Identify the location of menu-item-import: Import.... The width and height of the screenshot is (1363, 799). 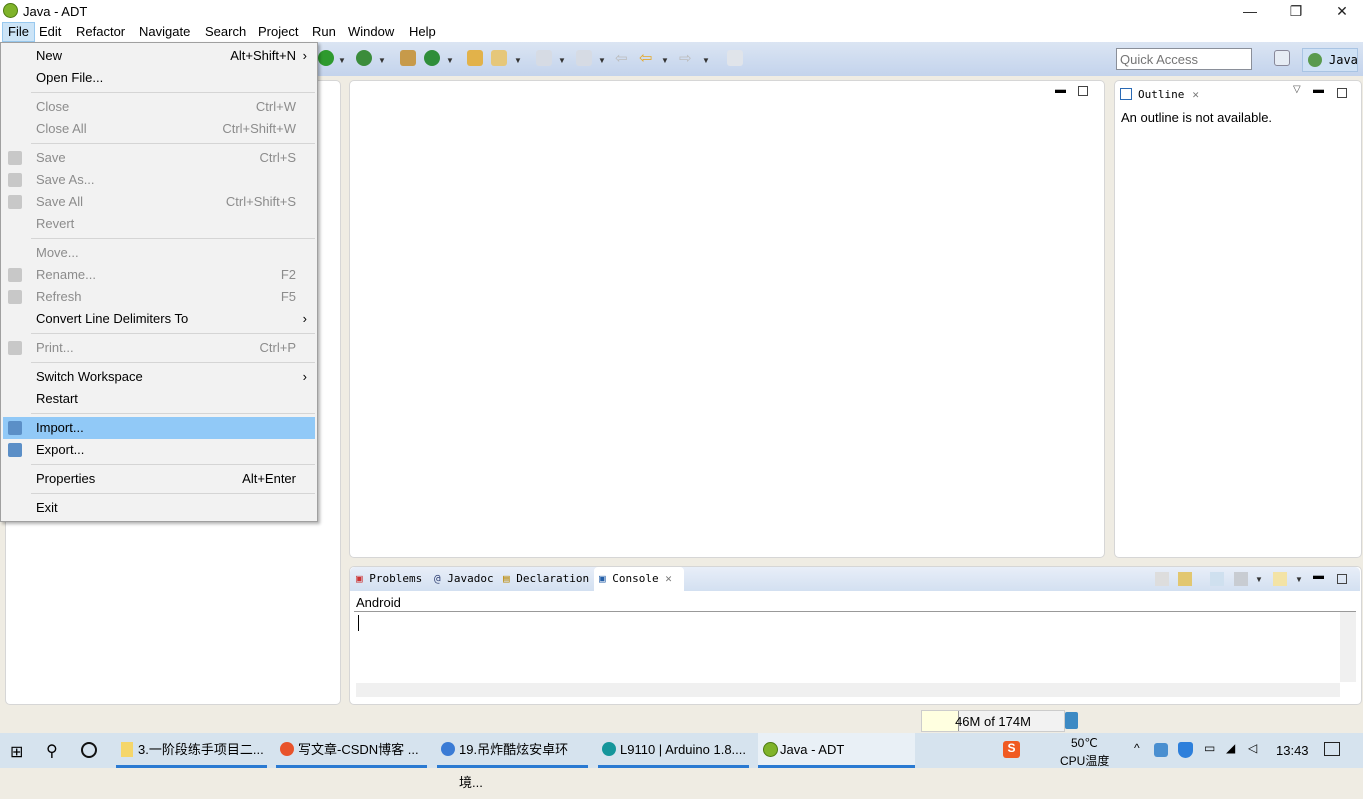
(159, 428).